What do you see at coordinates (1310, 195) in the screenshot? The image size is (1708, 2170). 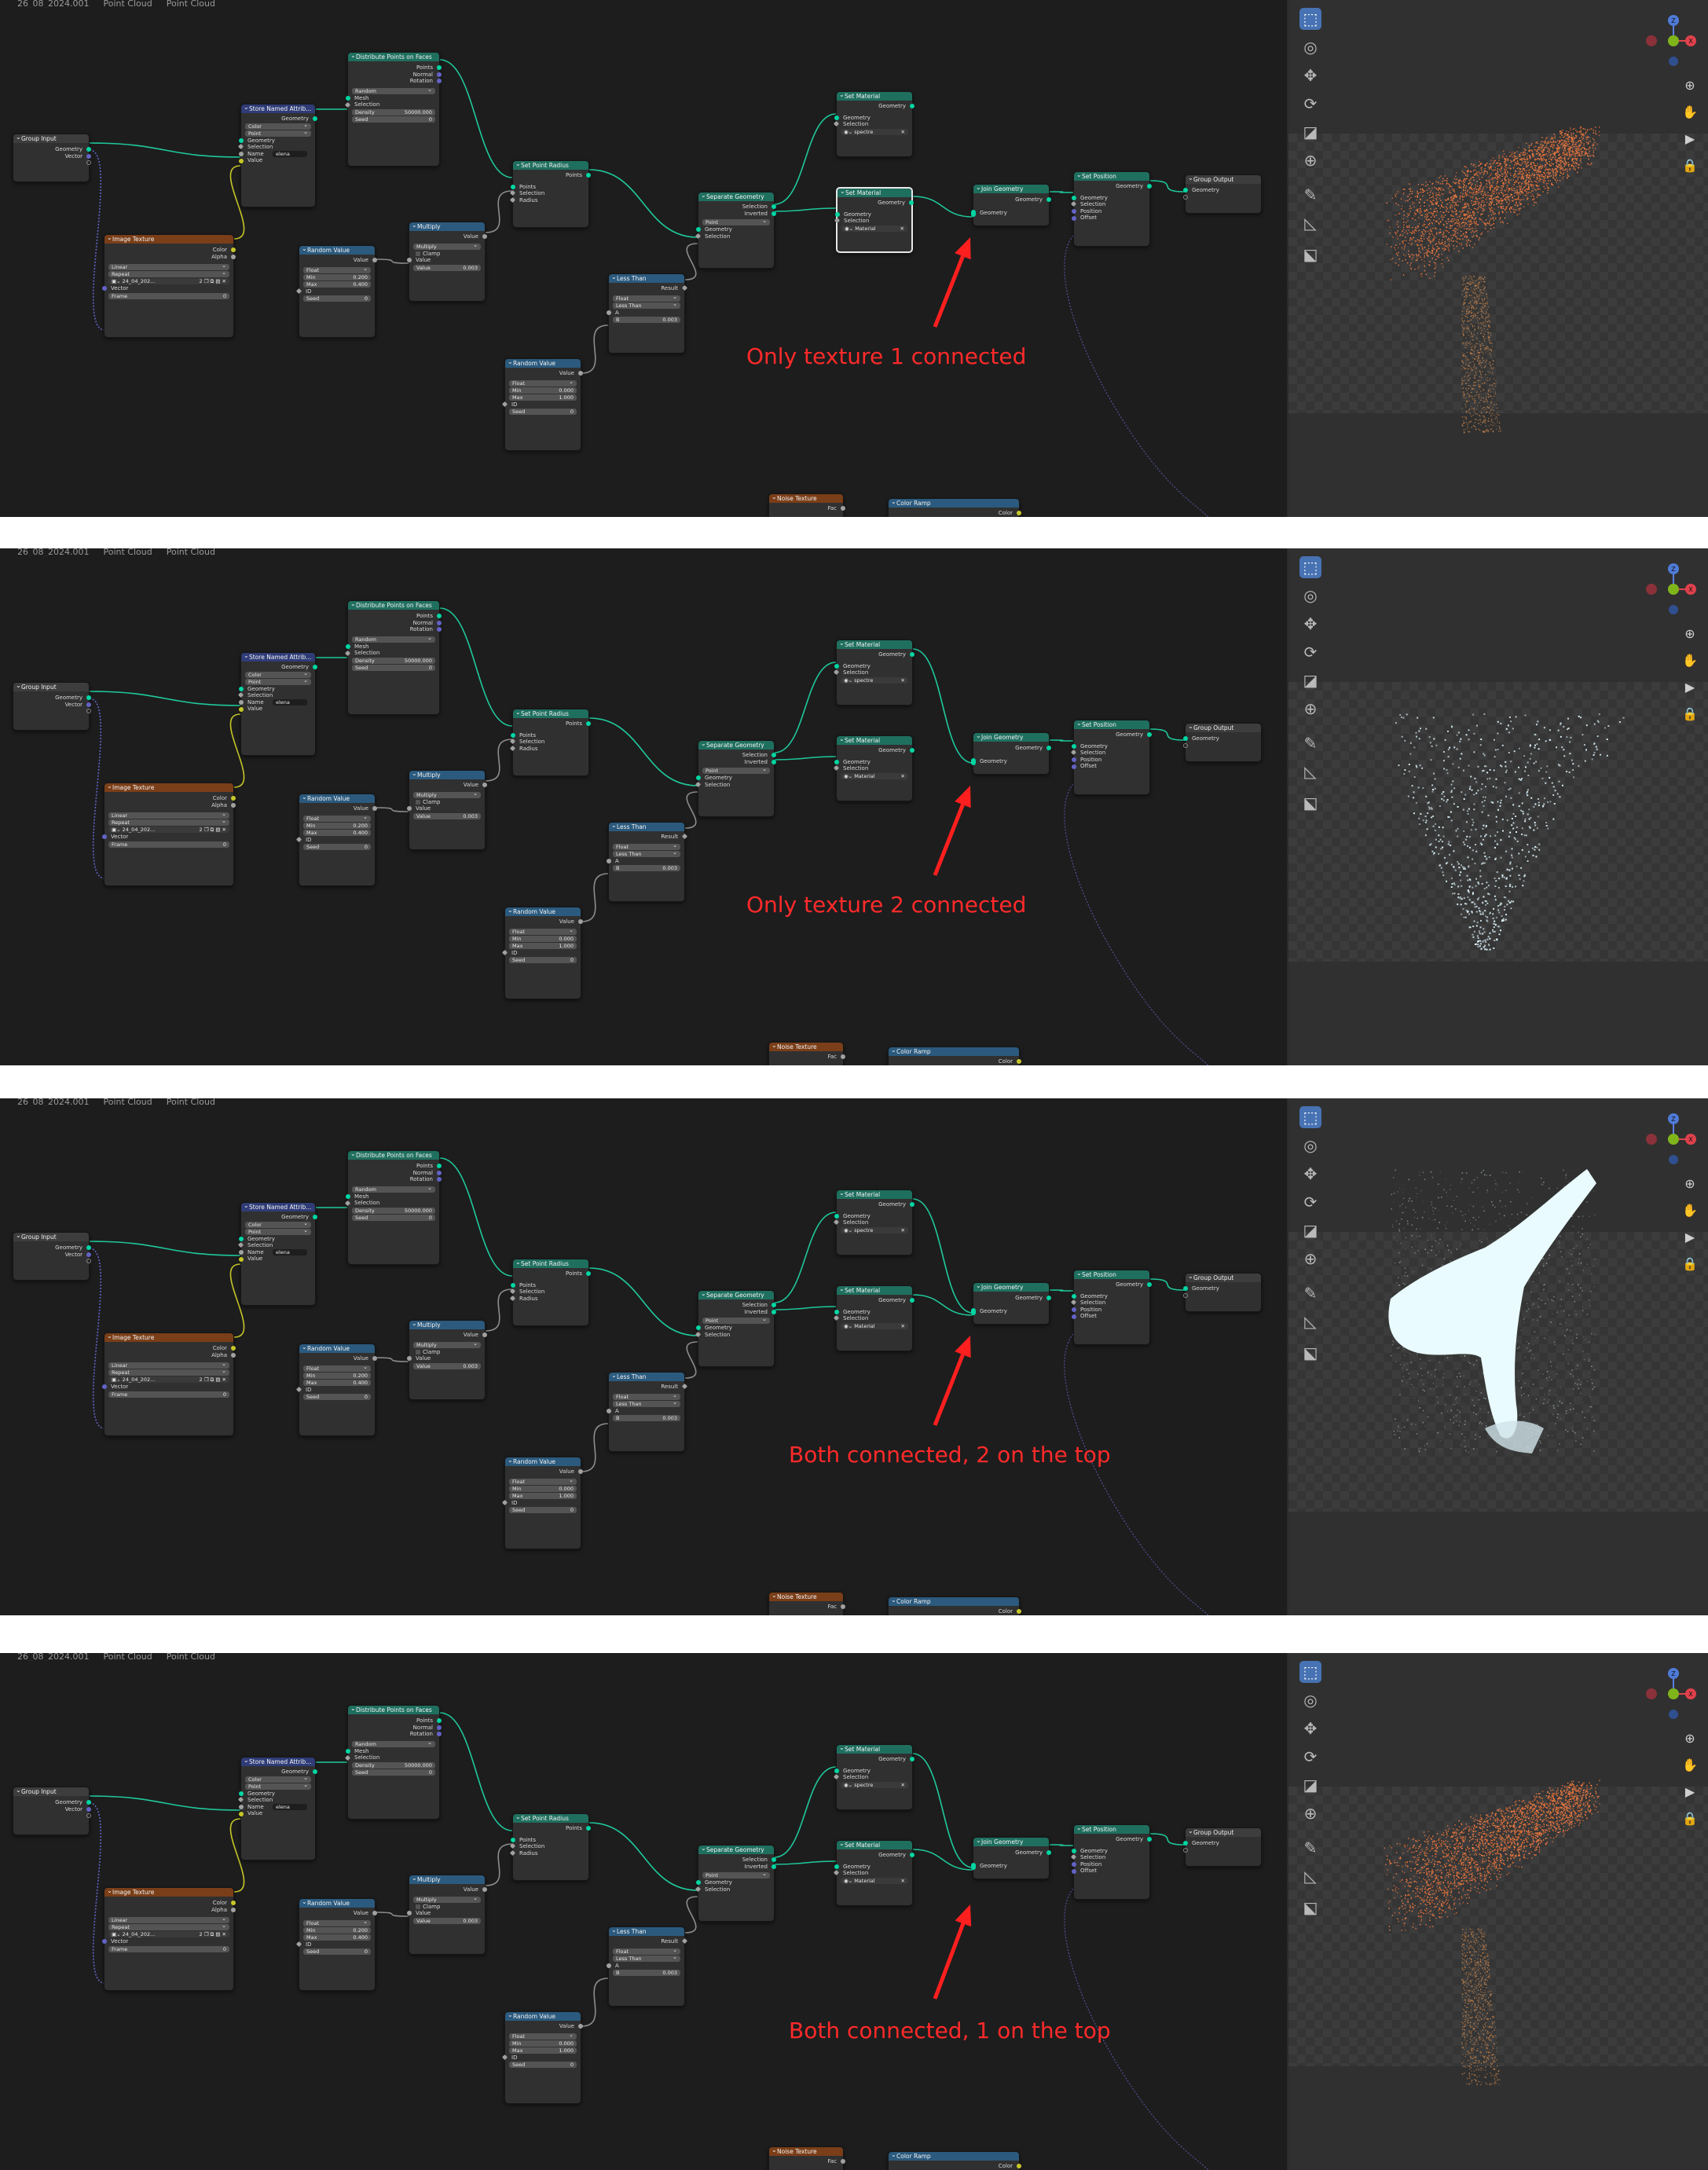 I see `annotate-icon: ✎` at bounding box center [1310, 195].